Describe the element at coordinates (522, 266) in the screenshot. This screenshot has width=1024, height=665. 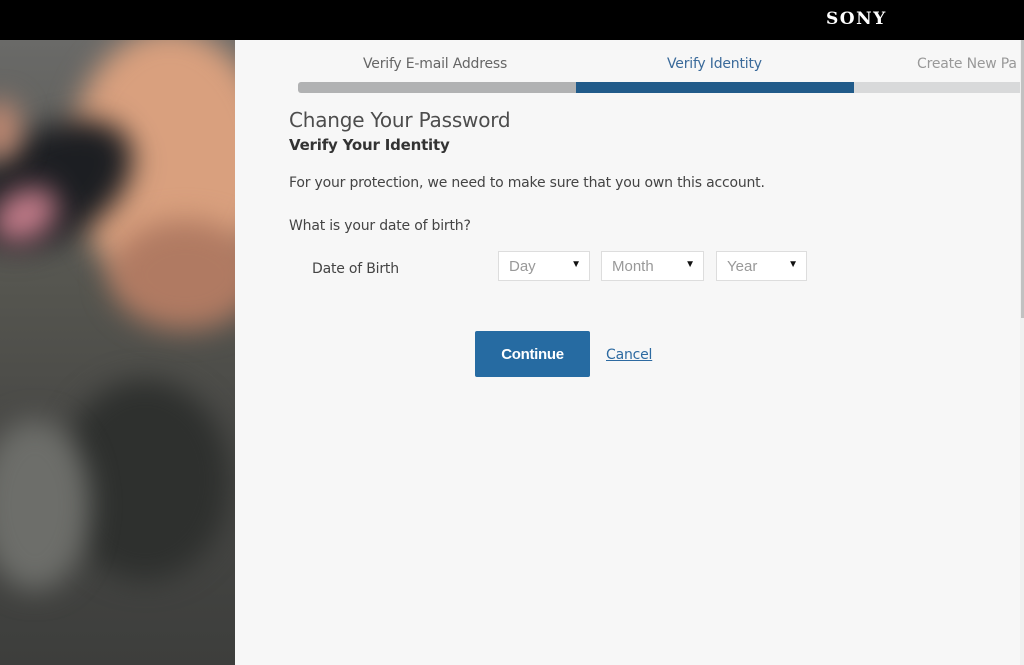
I see `day-select-value: Day` at that location.